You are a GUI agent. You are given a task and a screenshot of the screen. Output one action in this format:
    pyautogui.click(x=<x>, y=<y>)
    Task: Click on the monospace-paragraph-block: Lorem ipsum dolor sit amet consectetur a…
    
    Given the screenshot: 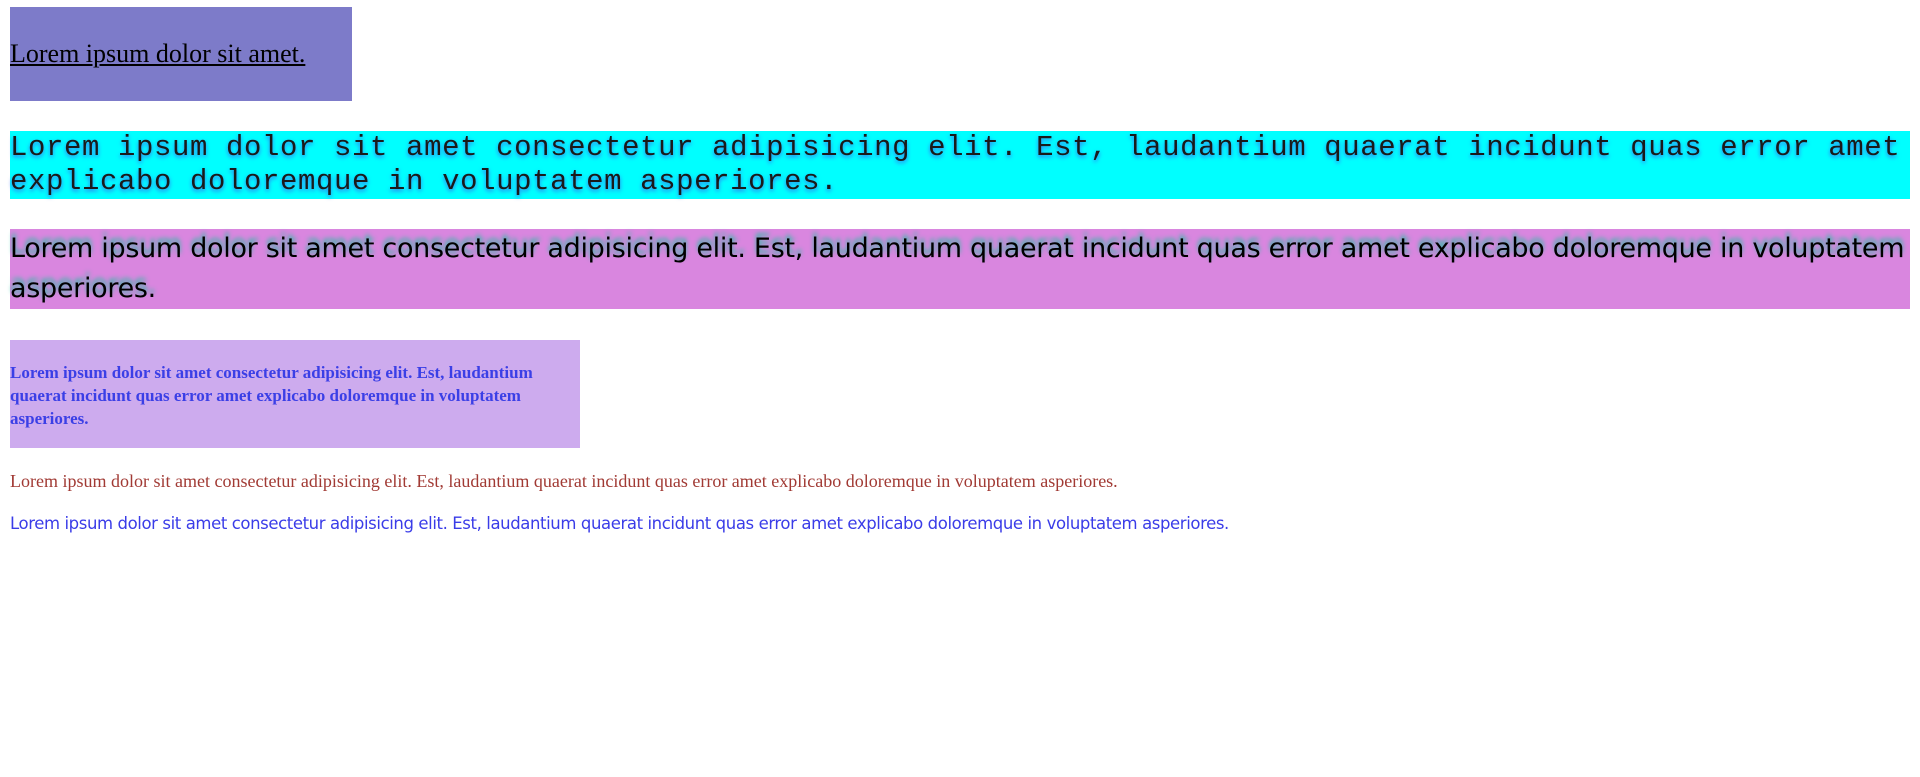 What is the action you would take?
    pyautogui.click(x=960, y=165)
    